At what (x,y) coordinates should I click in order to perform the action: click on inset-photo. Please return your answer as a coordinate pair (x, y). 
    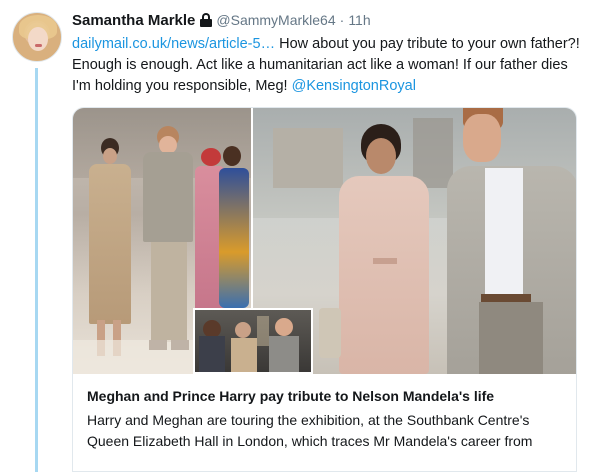
    Looking at the image, I should click on (253, 341).